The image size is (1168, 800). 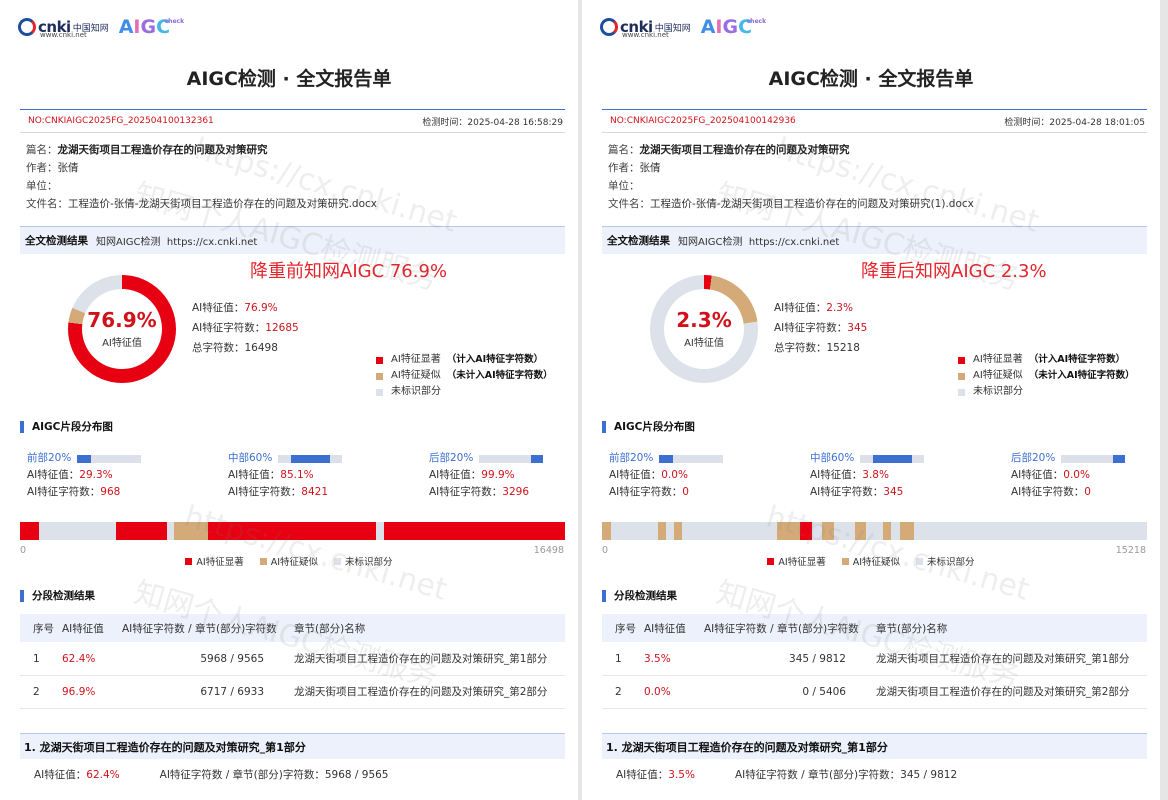 I want to click on aigc-logo-letter: G, so click(x=730, y=27).